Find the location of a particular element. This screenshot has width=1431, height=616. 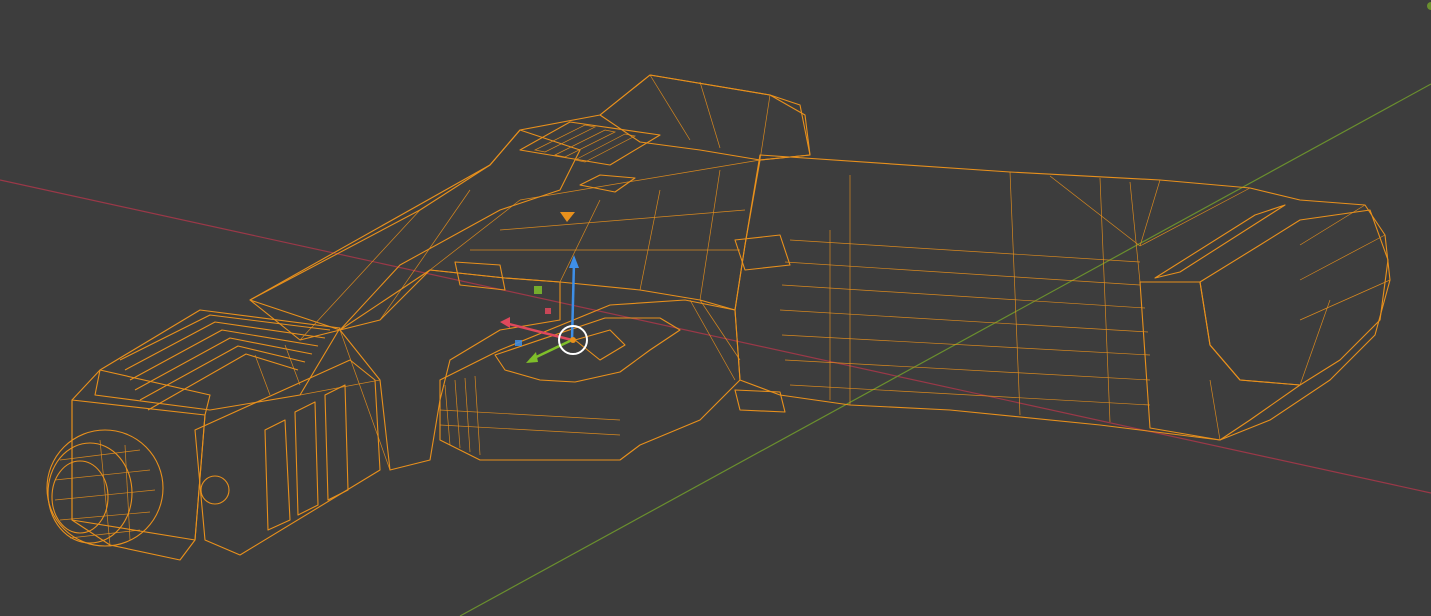

trigger-guard is located at coordinates (590, 380).